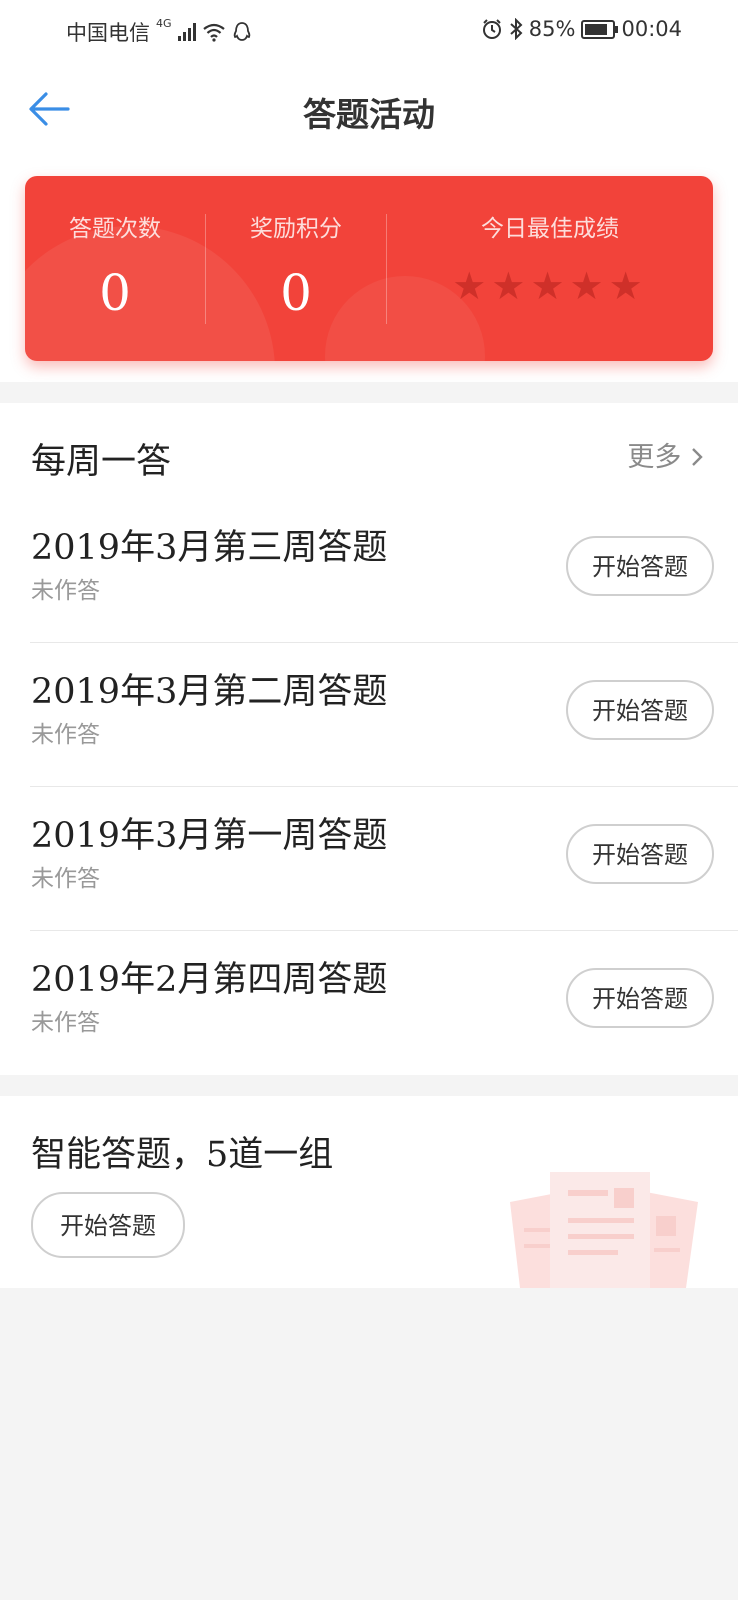 This screenshot has height=1600, width=738. I want to click on clock: 00:04, so click(651, 29).